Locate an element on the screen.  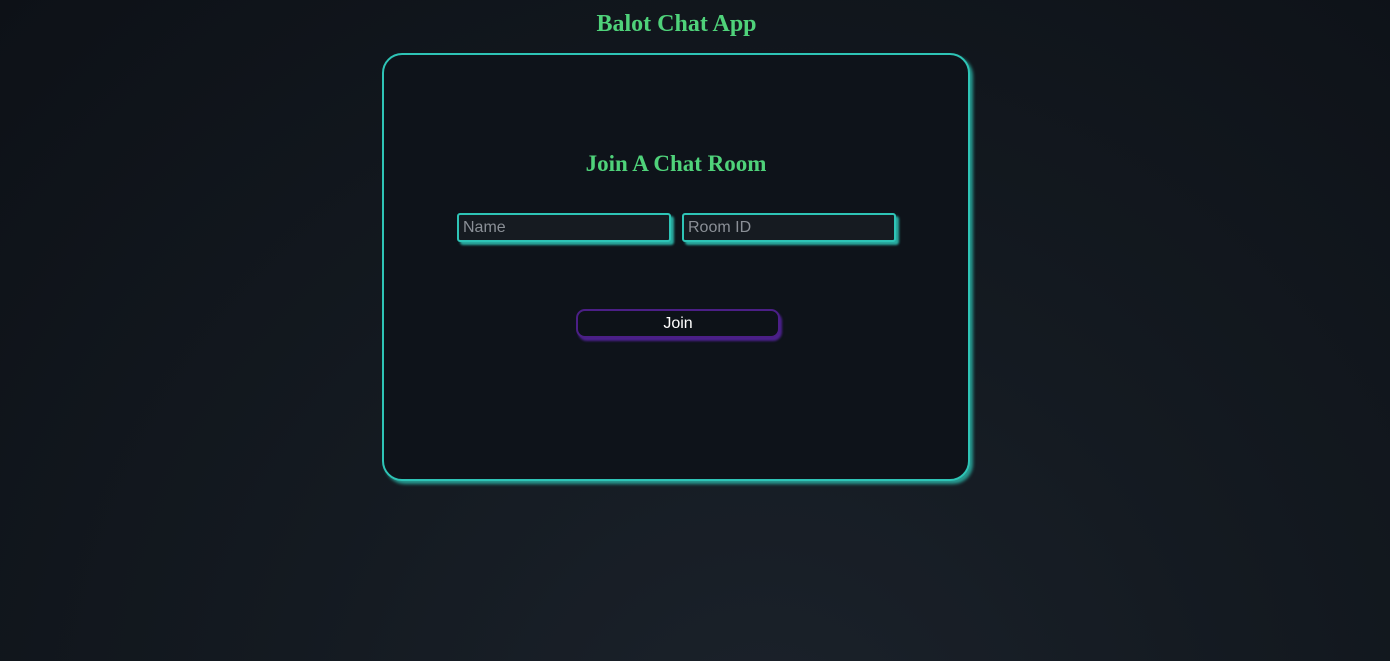
room-id-input is located at coordinates (789, 227).